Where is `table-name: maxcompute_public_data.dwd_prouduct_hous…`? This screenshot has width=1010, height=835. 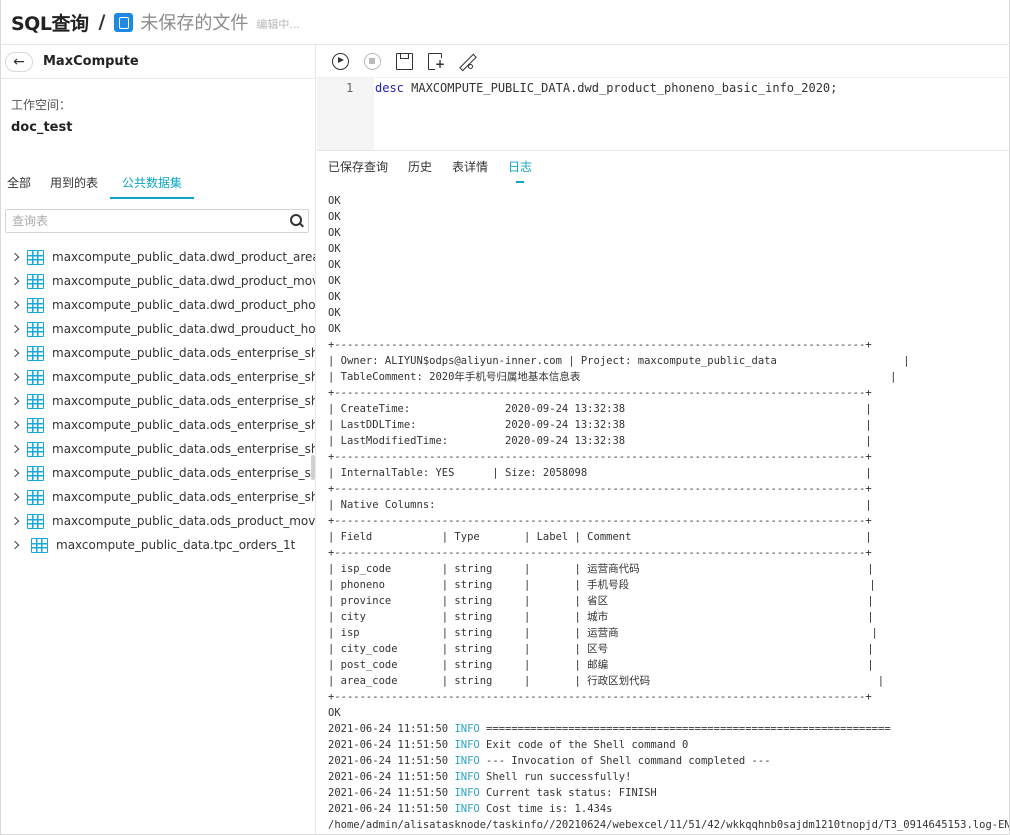 table-name: maxcompute_public_data.dwd_prouduct_hous… is located at coordinates (184, 329).